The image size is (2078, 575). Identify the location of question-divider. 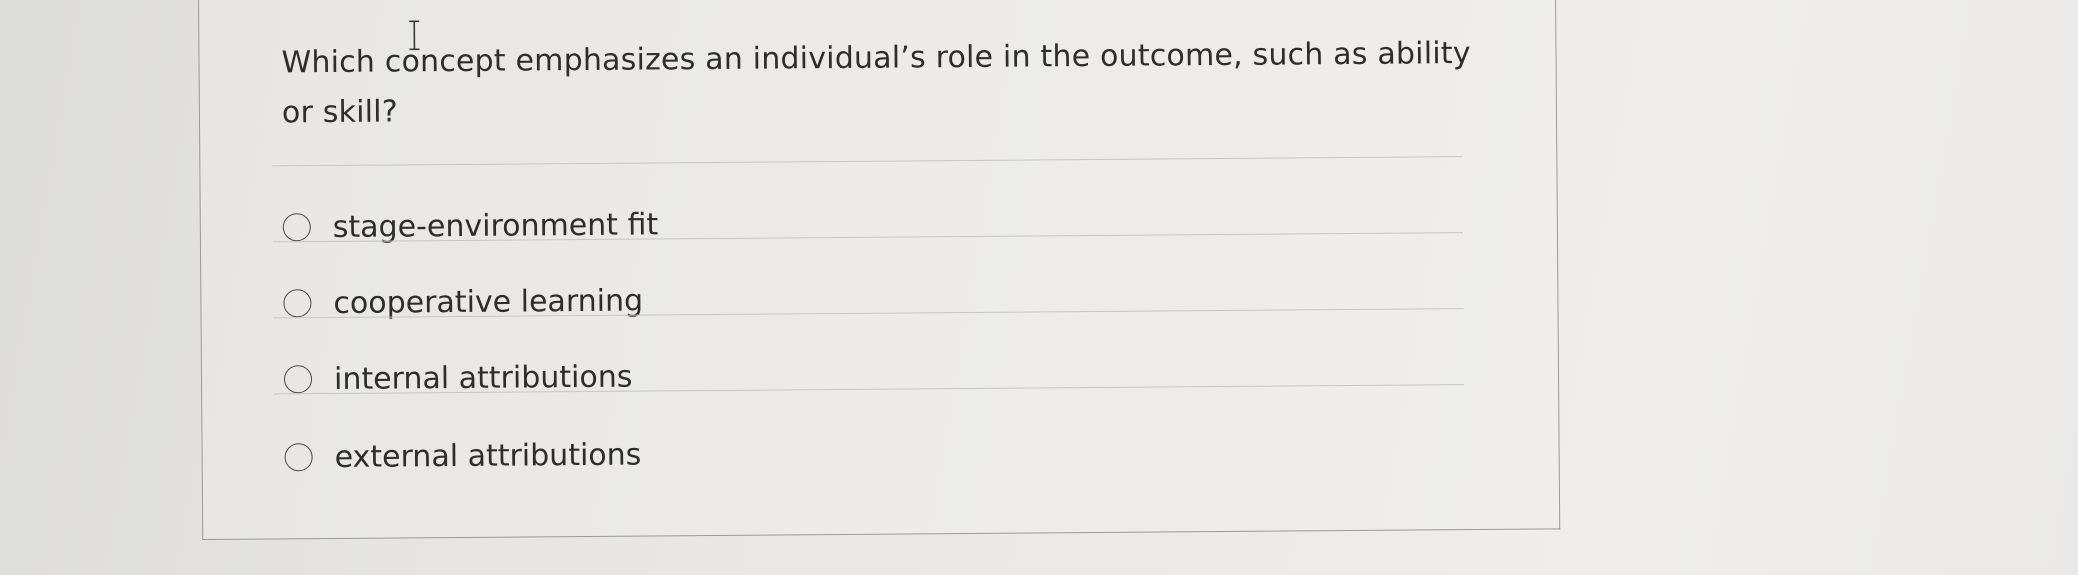
(867, 161).